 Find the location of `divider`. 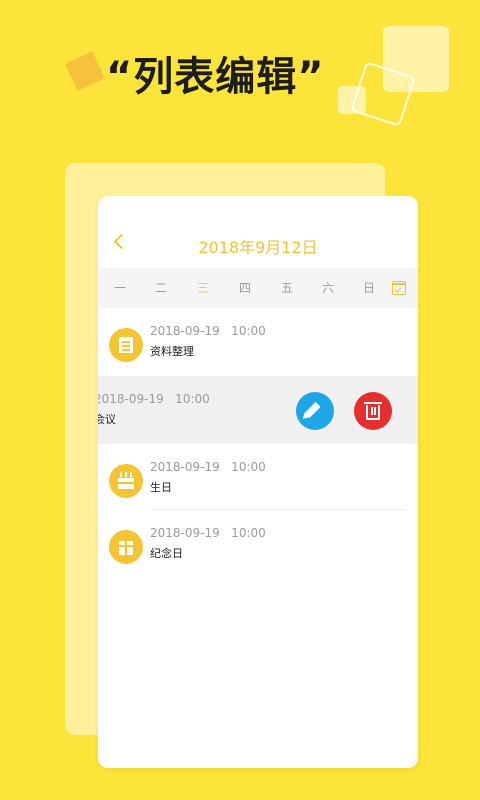

divider is located at coordinates (277, 509).